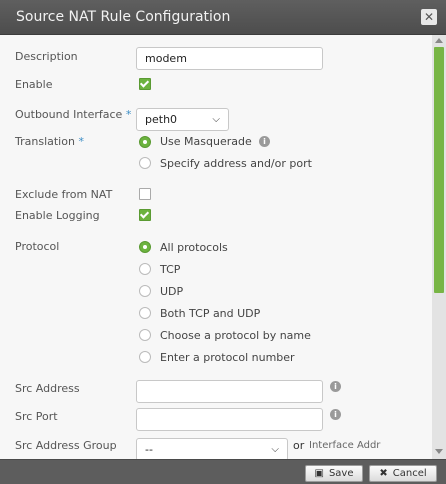 This screenshot has width=446, height=484. I want to click on or-text: or, so click(299, 445).